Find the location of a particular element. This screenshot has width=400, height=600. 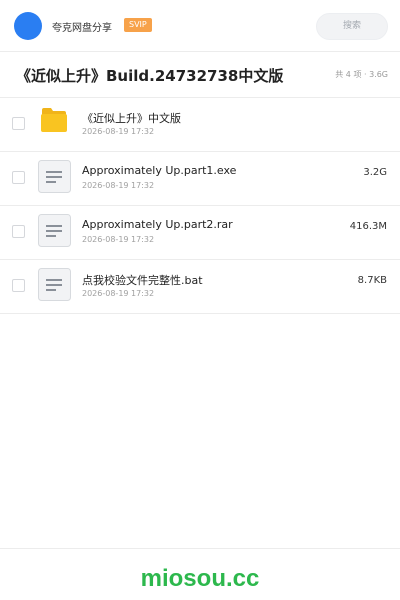

search-input: 搜索 is located at coordinates (352, 26).